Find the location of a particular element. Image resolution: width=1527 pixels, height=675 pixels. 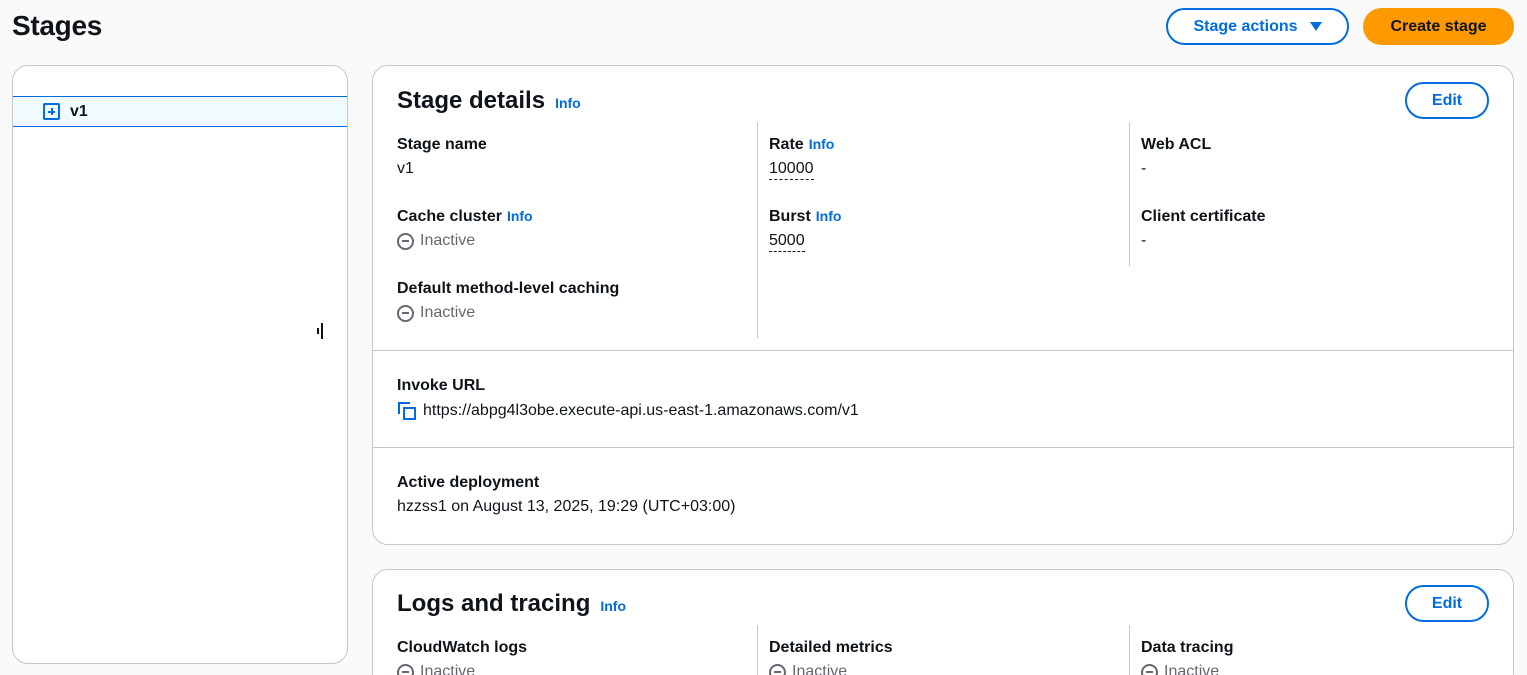

cache-cluster-field: Cache cluster Info Inactive is located at coordinates (465, 229).